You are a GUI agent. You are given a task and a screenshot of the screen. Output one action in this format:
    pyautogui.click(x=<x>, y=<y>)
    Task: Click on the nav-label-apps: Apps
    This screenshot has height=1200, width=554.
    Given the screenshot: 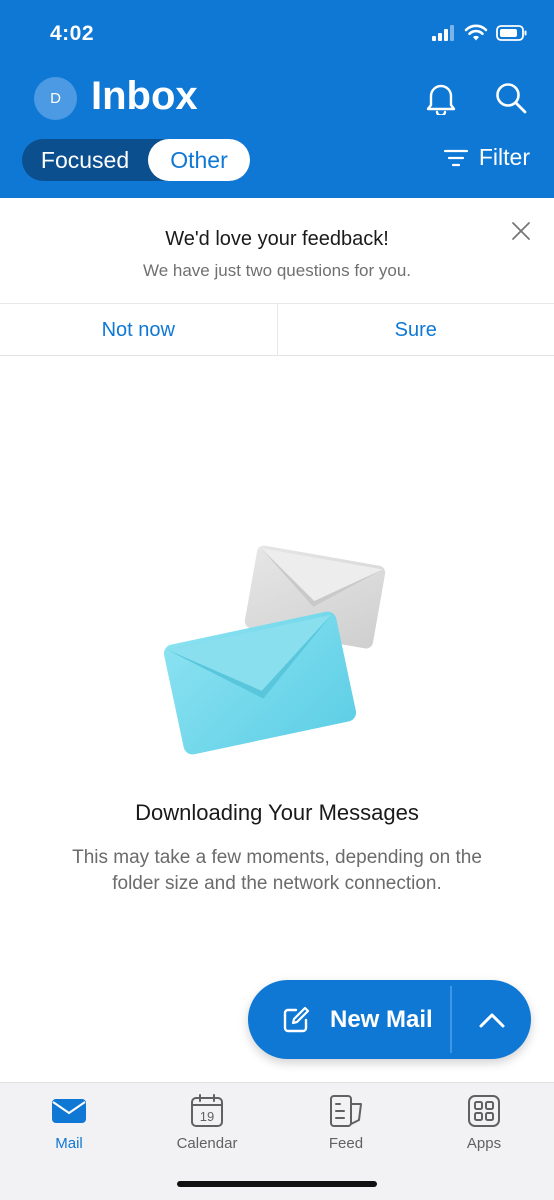 What is the action you would take?
    pyautogui.click(x=484, y=1143)
    